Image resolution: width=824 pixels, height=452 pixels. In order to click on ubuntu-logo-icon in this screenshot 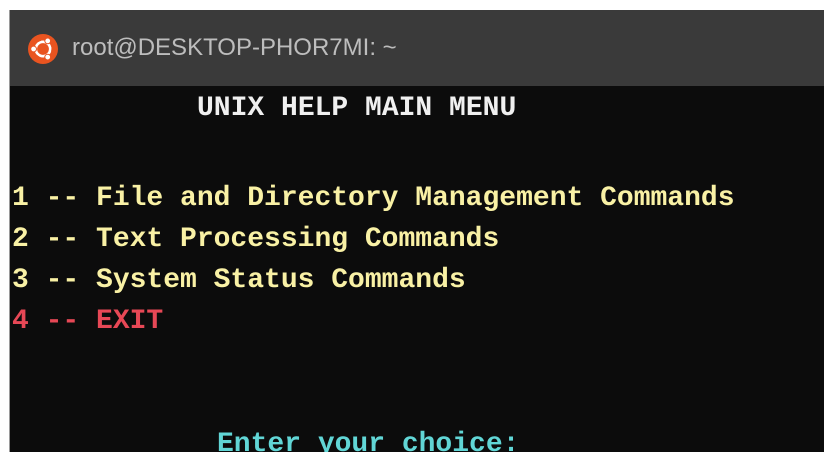, I will do `click(43, 49)`.